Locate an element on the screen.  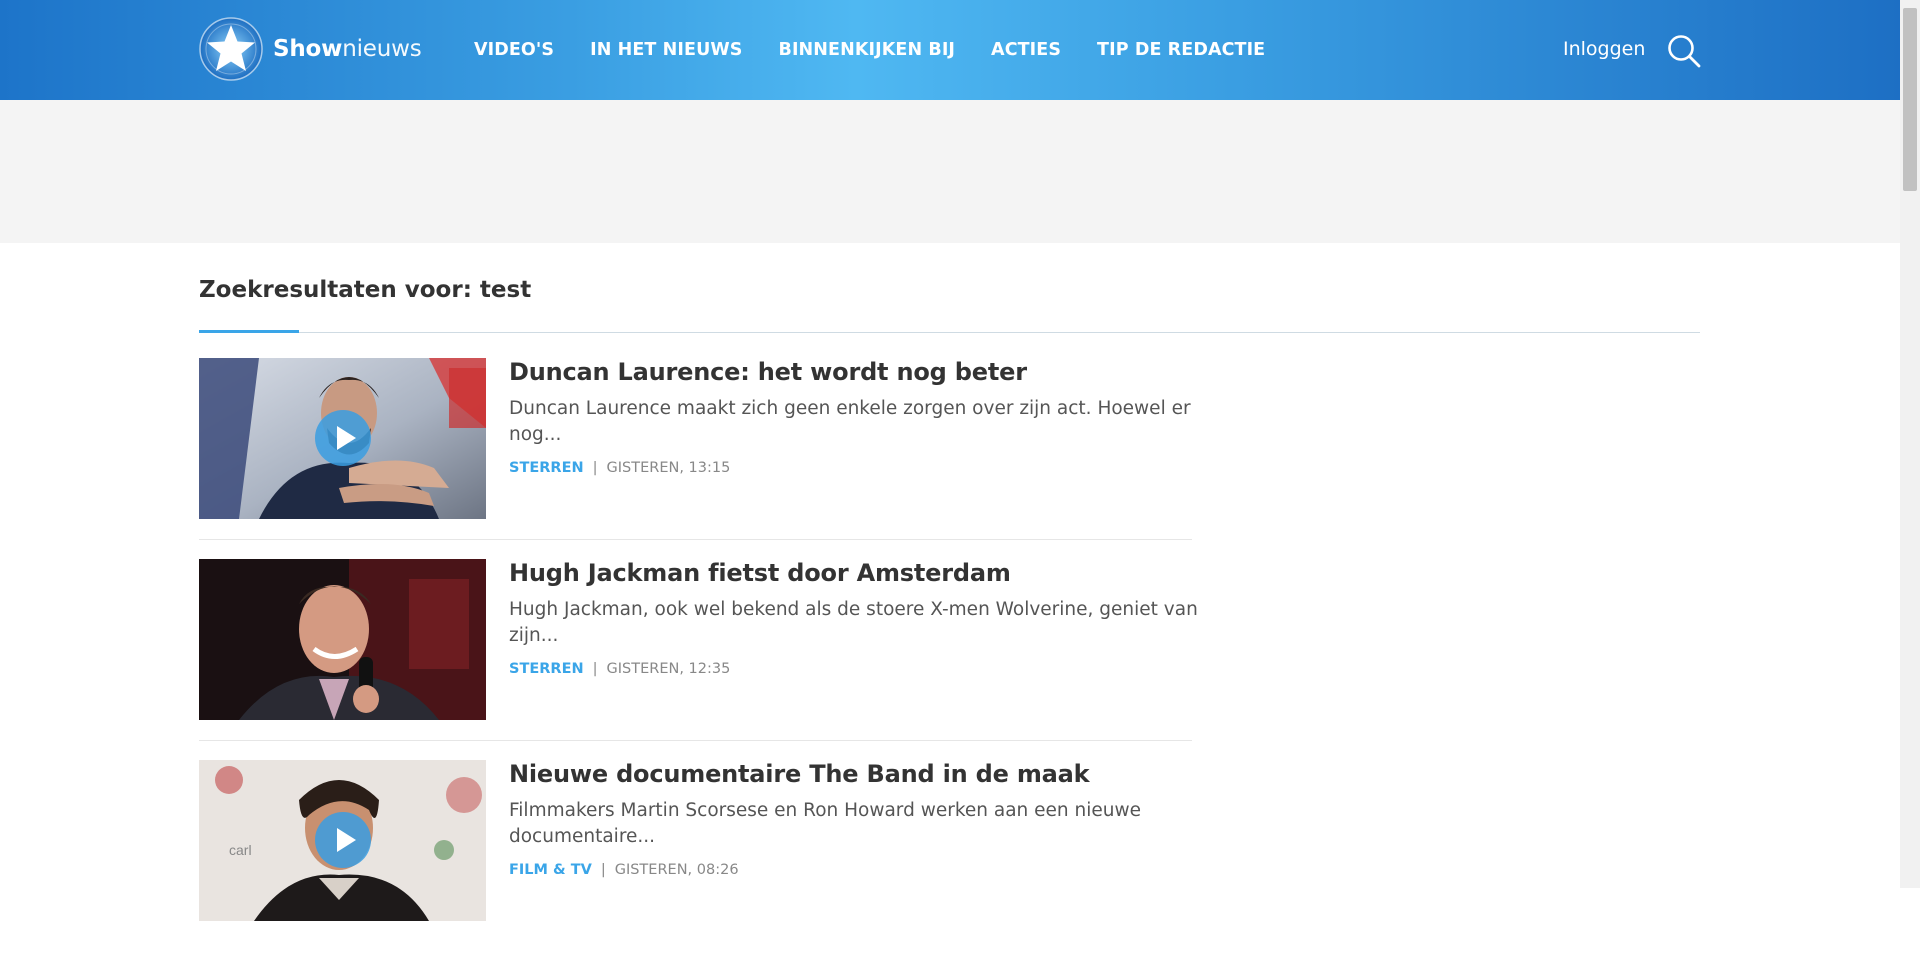
svg-text: carl is located at coordinates (240, 850).